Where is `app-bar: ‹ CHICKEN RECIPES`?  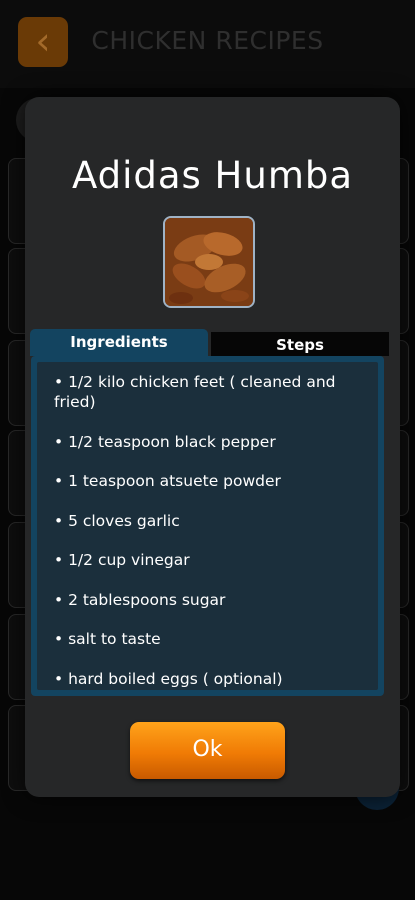 app-bar: ‹ CHICKEN RECIPES is located at coordinates (207, 44).